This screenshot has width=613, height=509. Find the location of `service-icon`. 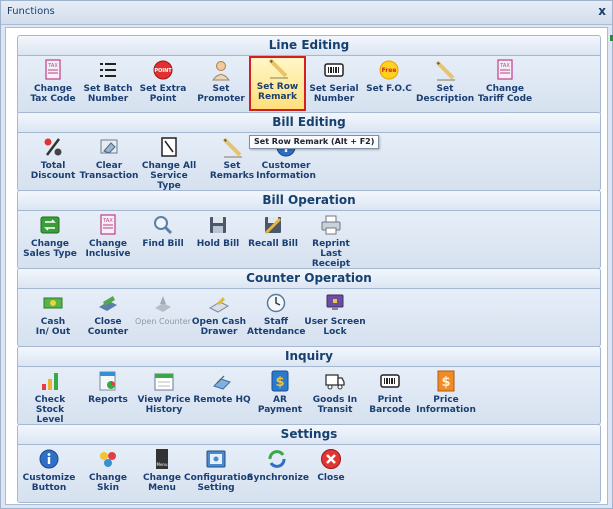

service-icon is located at coordinates (169, 147).